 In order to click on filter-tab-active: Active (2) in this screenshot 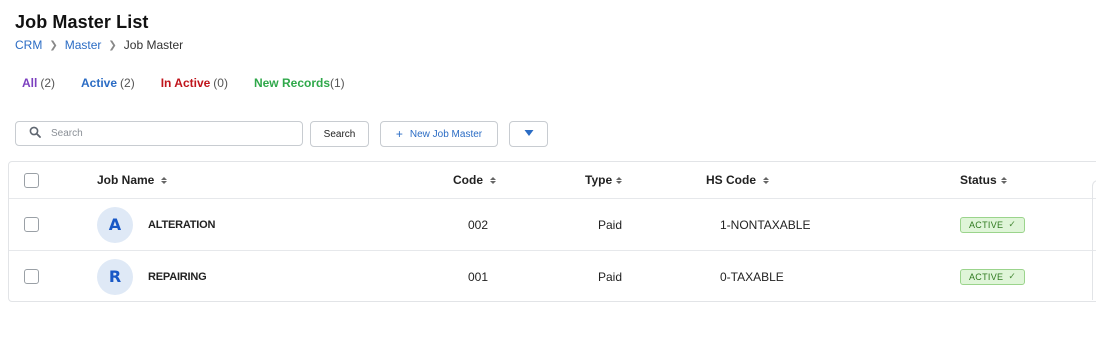, I will do `click(108, 83)`.